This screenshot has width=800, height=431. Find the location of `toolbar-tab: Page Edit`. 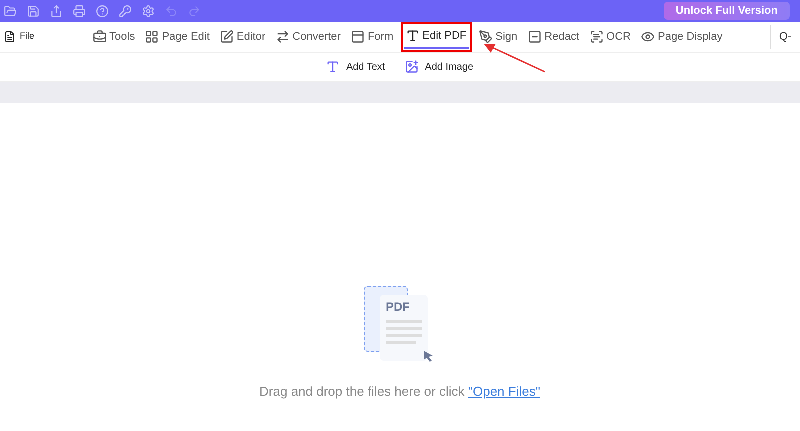

toolbar-tab: Page Edit is located at coordinates (177, 37).